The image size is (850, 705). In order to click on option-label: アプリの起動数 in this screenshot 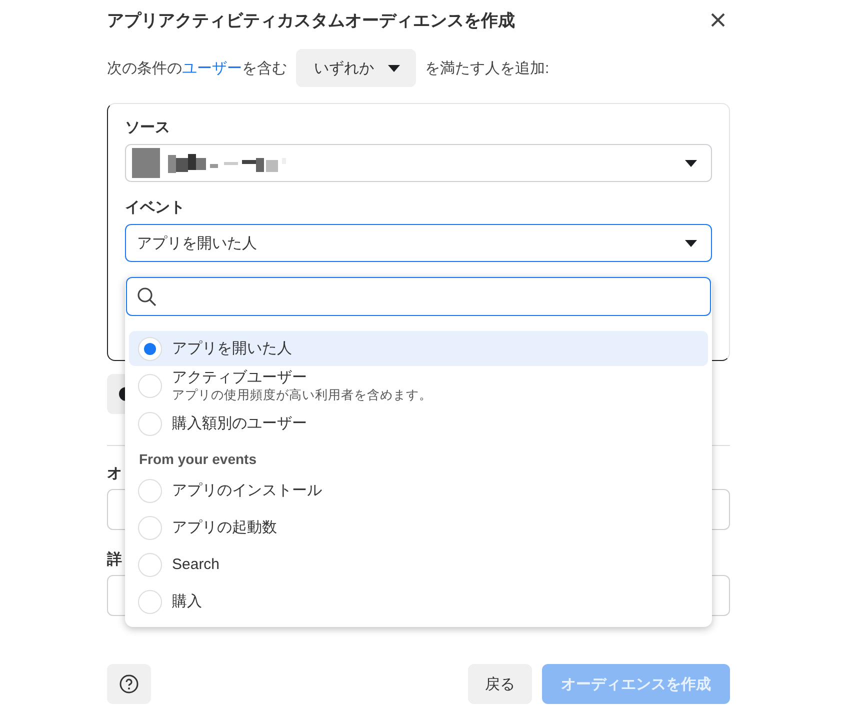, I will do `click(224, 527)`.